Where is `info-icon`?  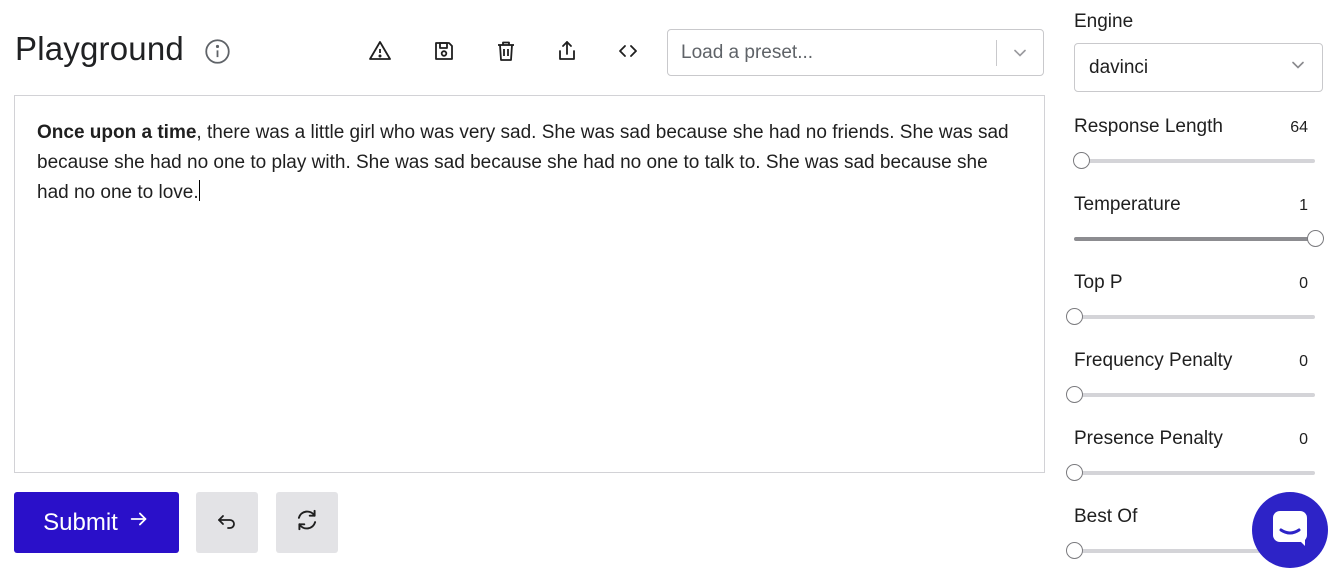 info-icon is located at coordinates (217, 51).